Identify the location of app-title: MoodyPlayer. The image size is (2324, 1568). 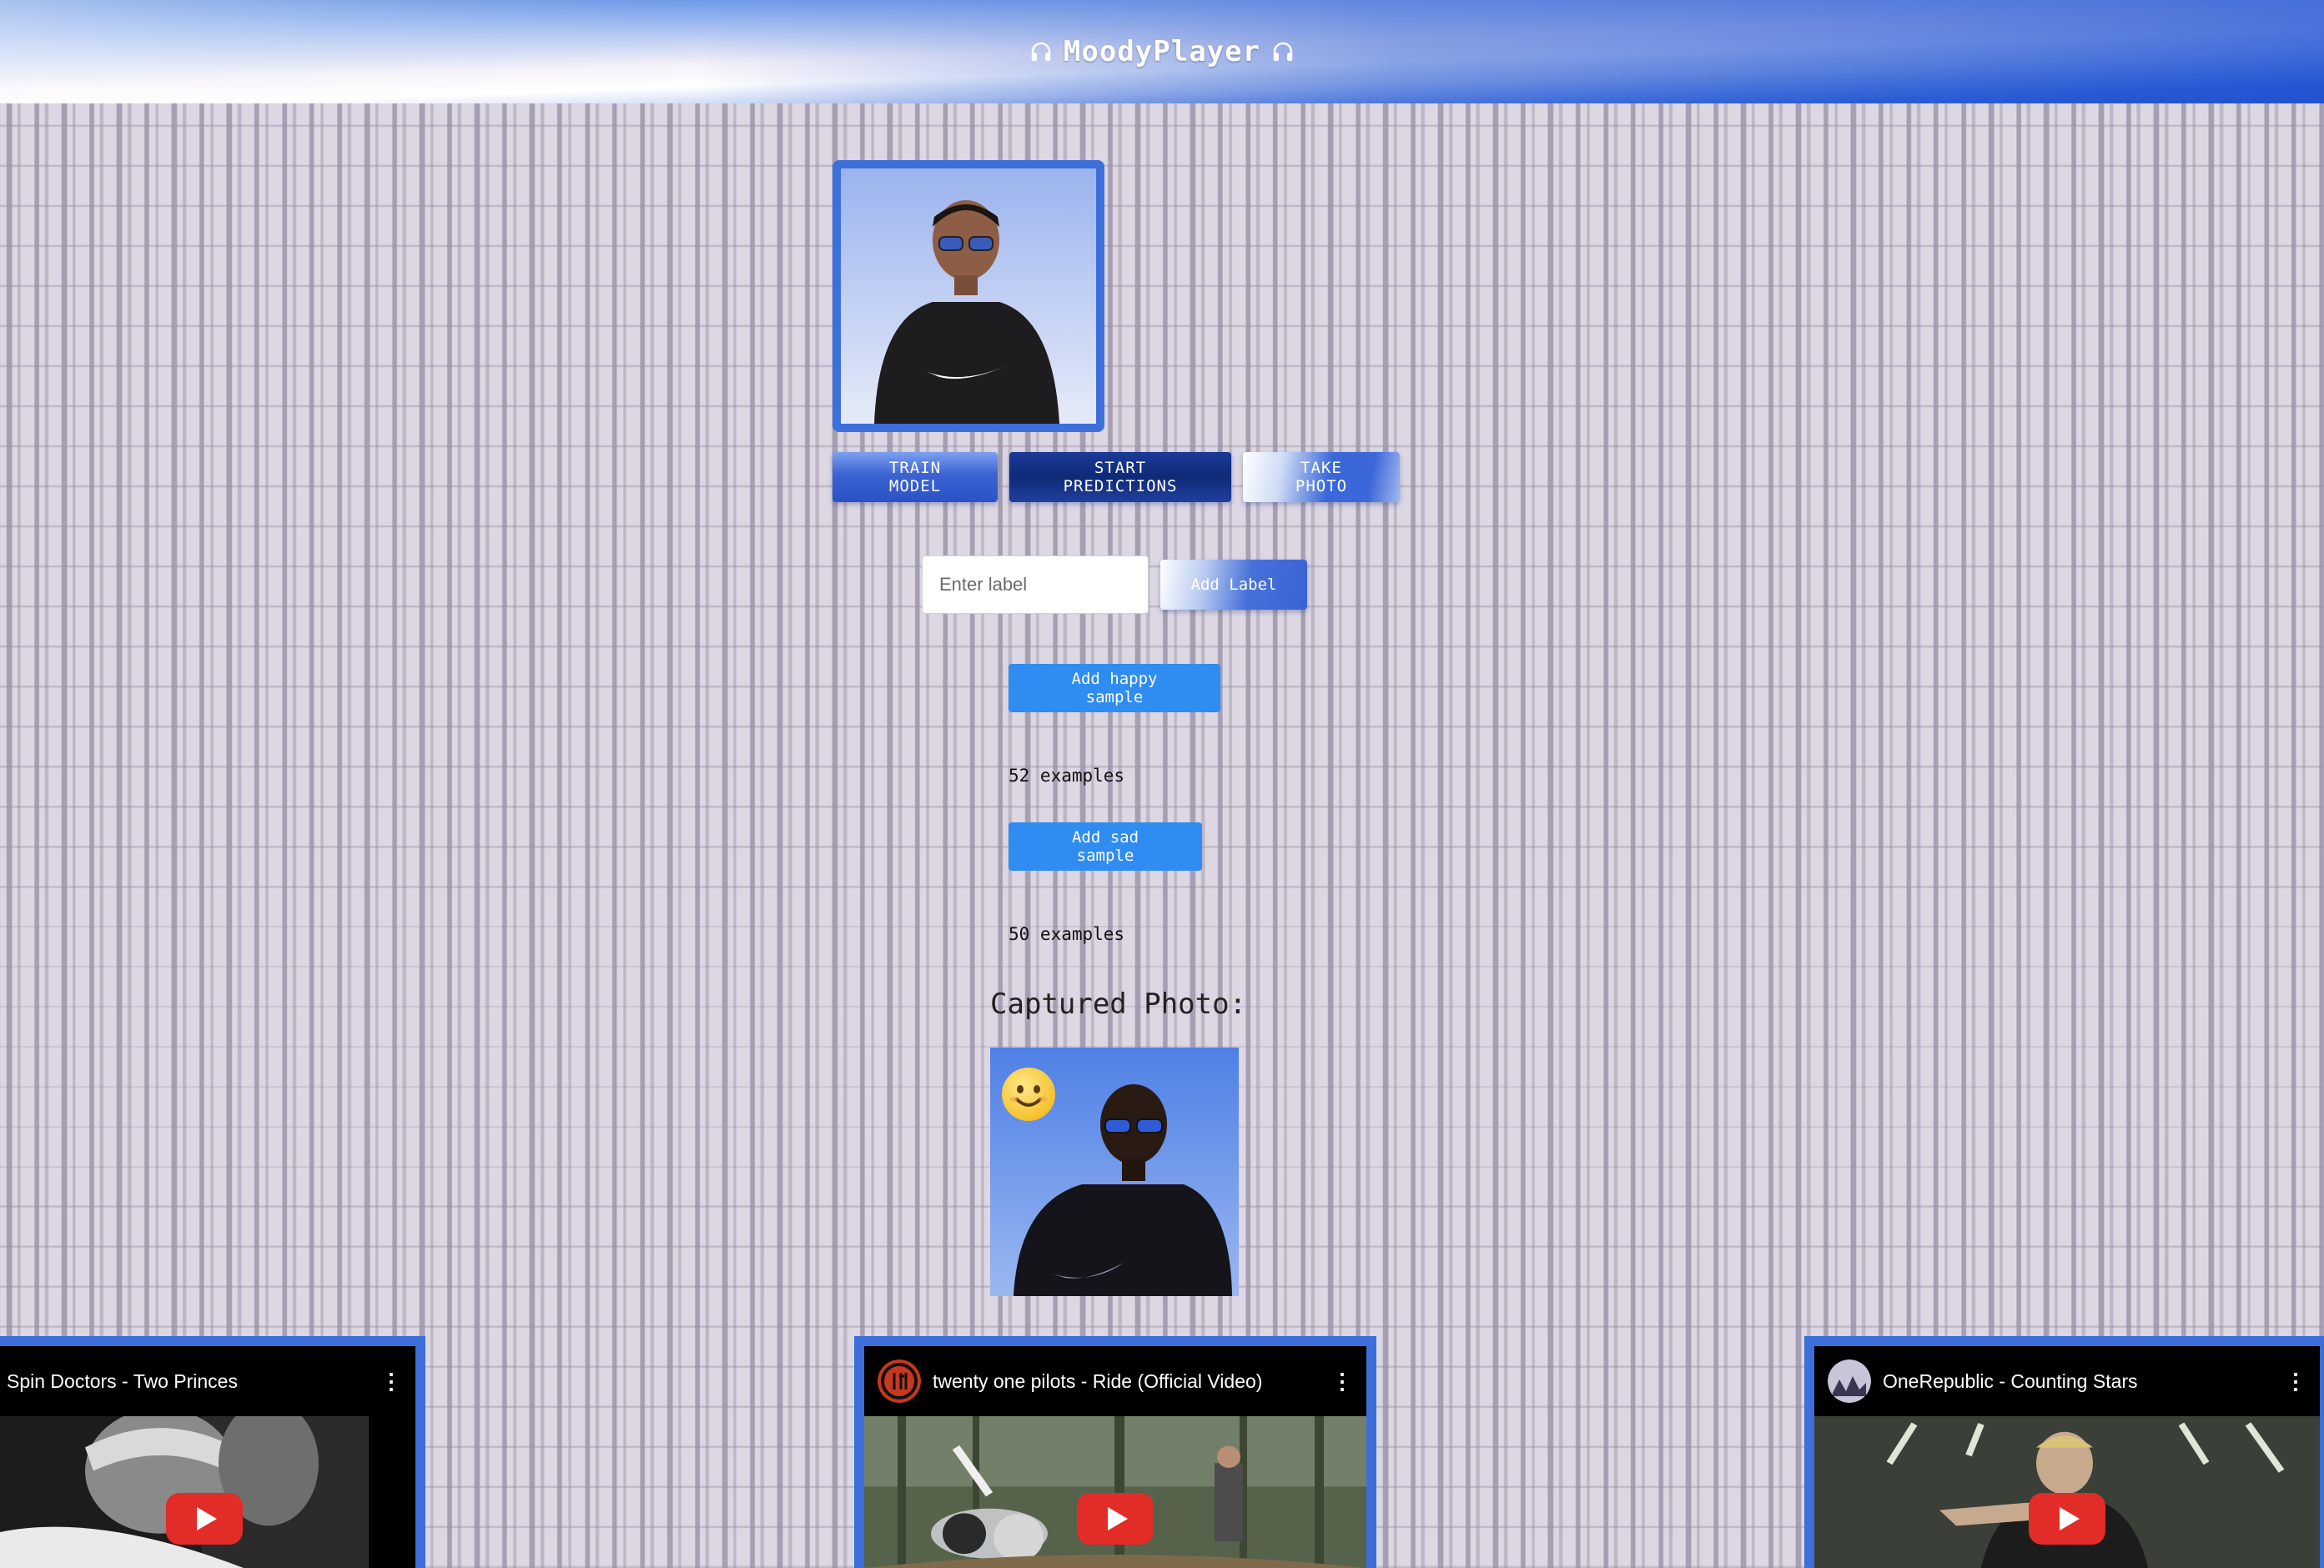
(1162, 51).